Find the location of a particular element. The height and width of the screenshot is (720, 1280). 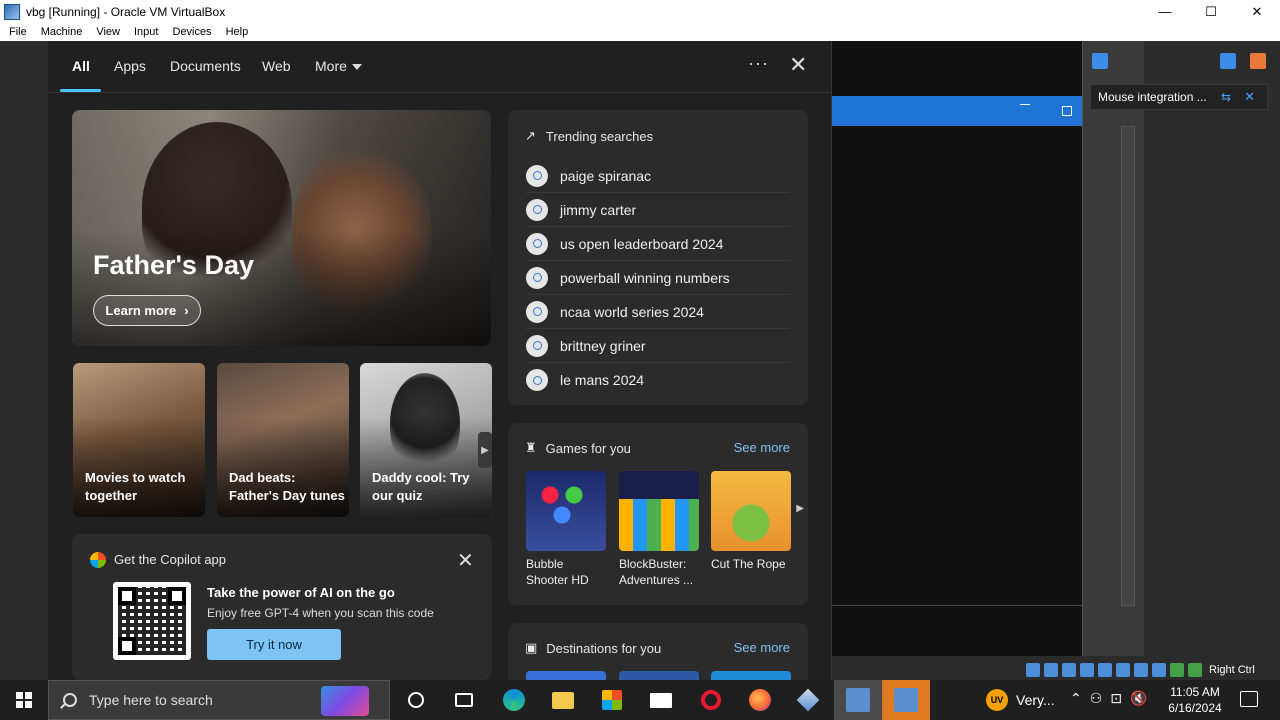

card-dad-beats: Dad beats: Father's Day tunes is located at coordinates (283, 440).